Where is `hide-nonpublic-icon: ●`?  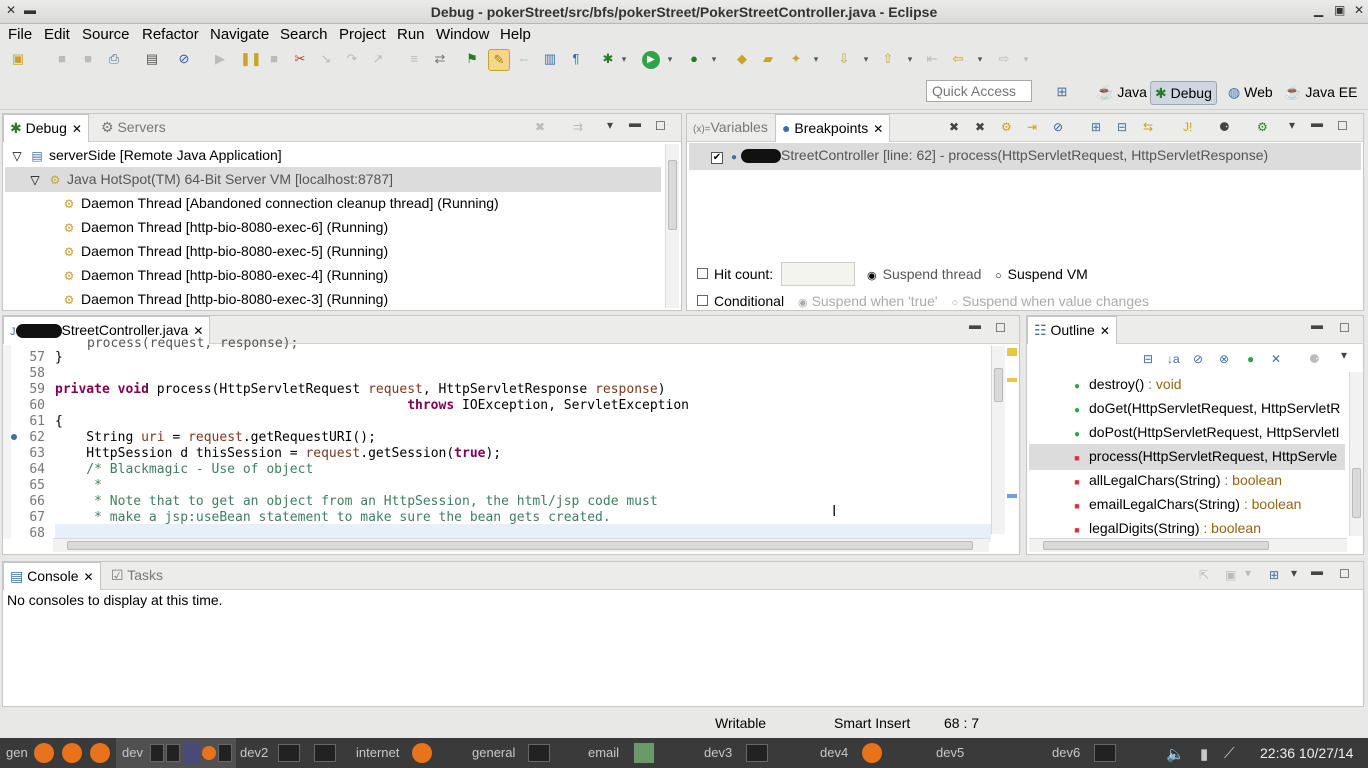 hide-nonpublic-icon: ● is located at coordinates (1250, 359).